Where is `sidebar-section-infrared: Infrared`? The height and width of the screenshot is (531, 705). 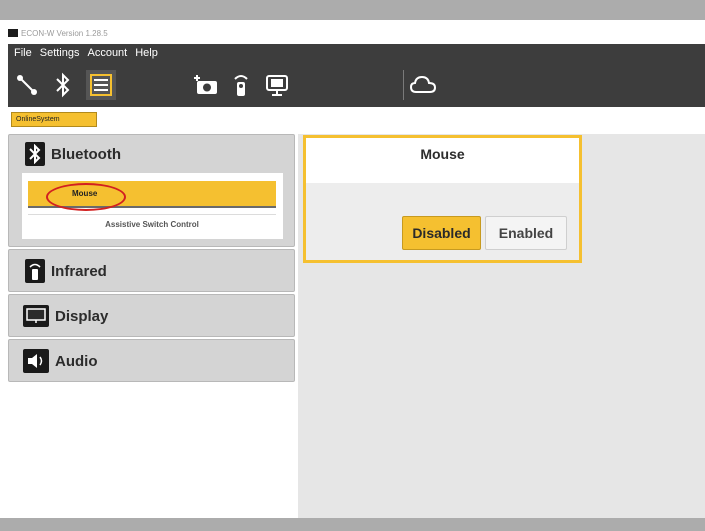
sidebar-section-infrared: Infrared is located at coordinates (151, 270).